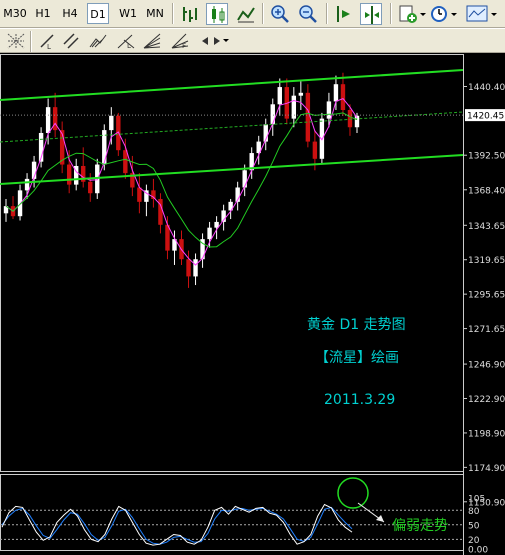 This screenshot has width=505, height=555. I want to click on chart-date: 2011.3.29, so click(360, 400).